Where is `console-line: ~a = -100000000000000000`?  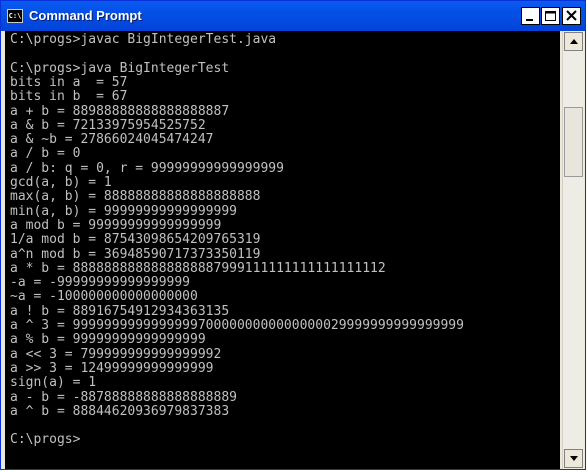
console-line: ~a = -100000000000000000 is located at coordinates (104, 297).